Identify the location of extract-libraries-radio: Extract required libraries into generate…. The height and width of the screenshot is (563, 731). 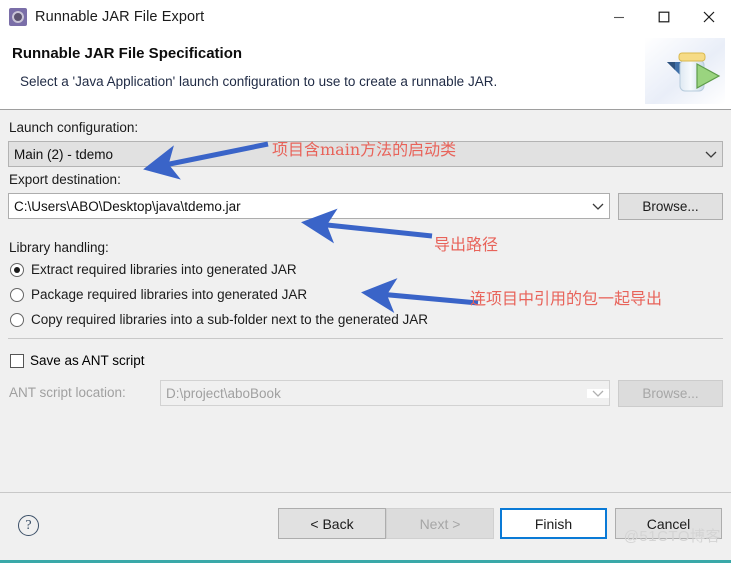
(153, 269).